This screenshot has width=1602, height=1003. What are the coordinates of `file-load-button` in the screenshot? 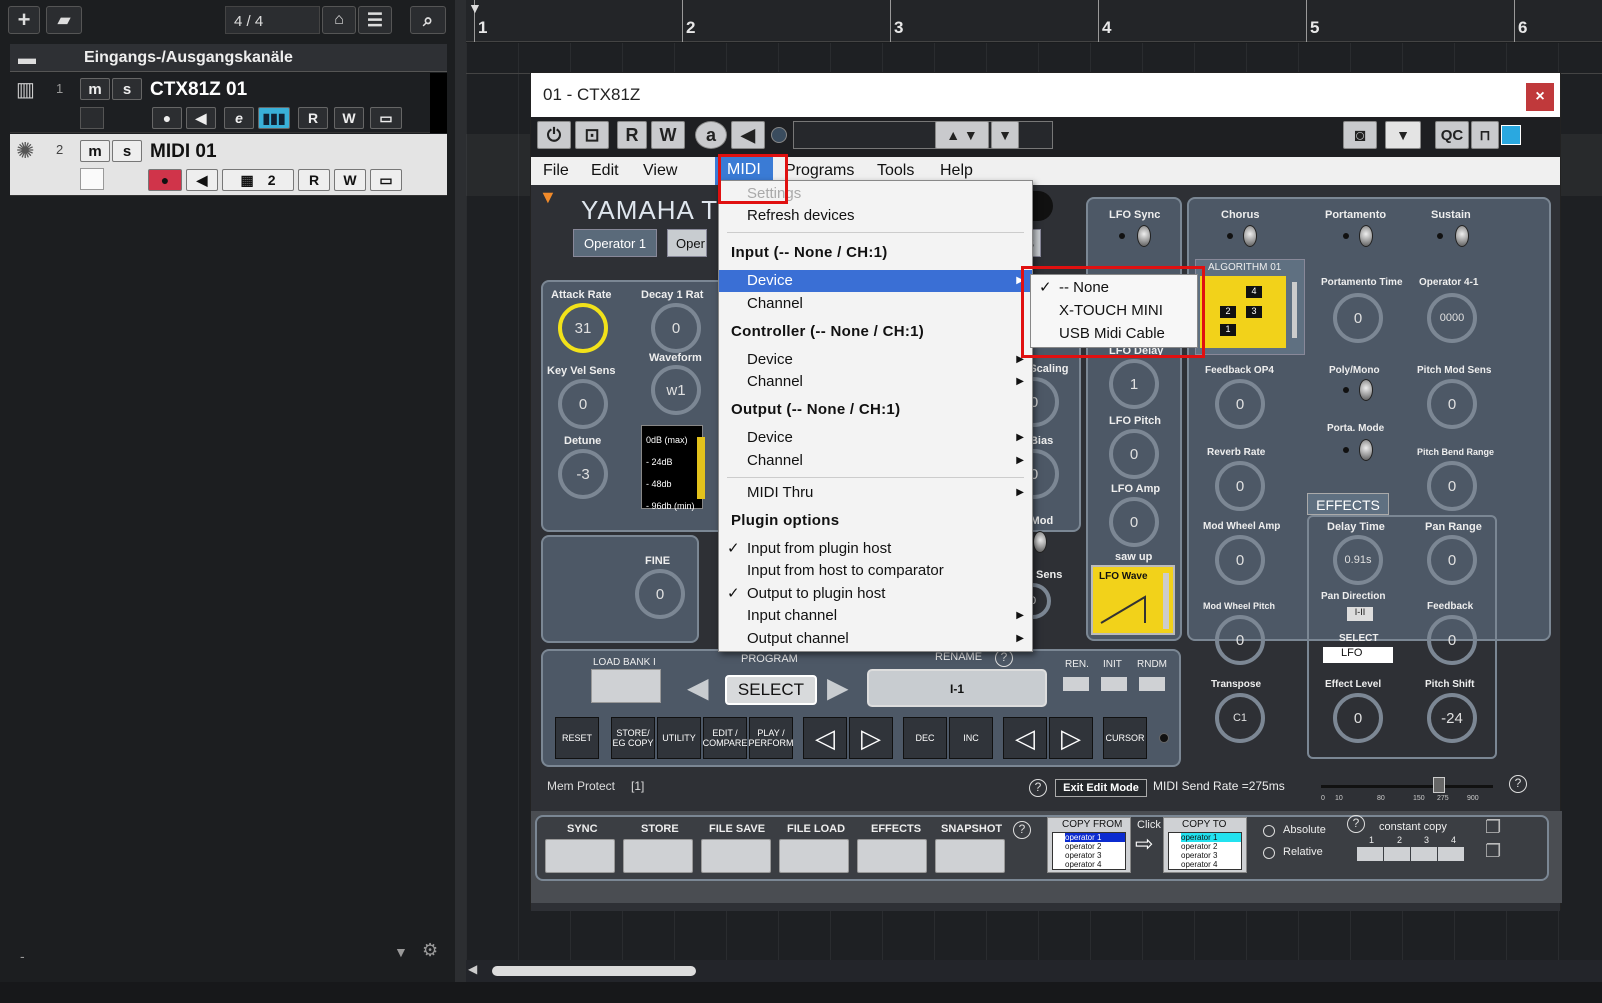 It's located at (814, 856).